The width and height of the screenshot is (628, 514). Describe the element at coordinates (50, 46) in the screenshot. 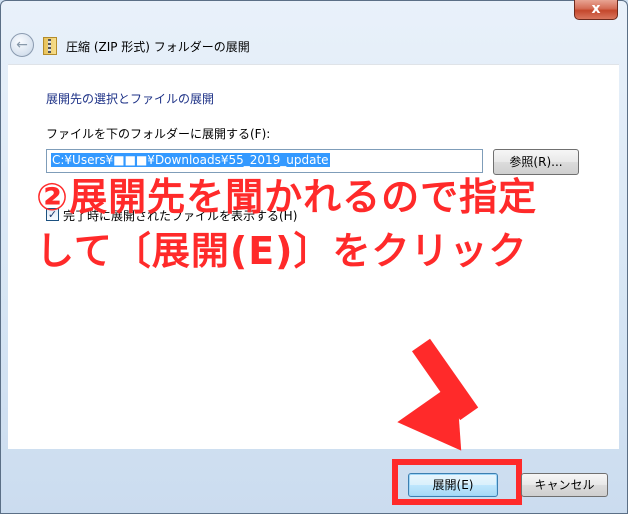

I see `zip-folder-icon` at that location.